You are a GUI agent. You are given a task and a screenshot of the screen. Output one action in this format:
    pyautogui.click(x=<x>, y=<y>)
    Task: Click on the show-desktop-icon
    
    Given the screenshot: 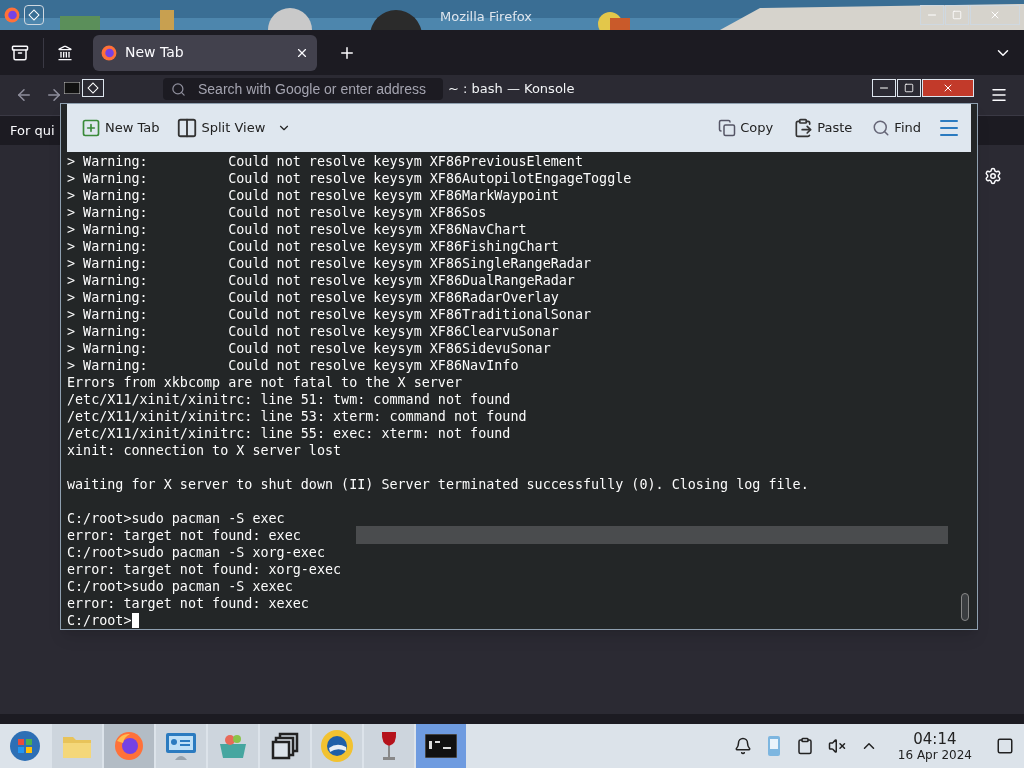 What is the action you would take?
    pyautogui.click(x=1005, y=746)
    